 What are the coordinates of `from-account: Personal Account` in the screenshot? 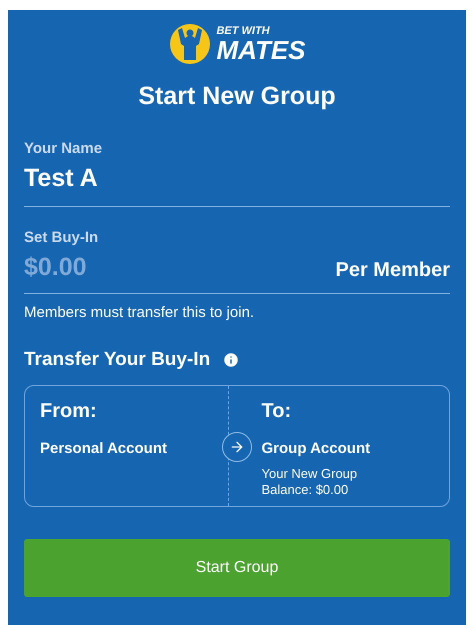 It's located at (104, 448).